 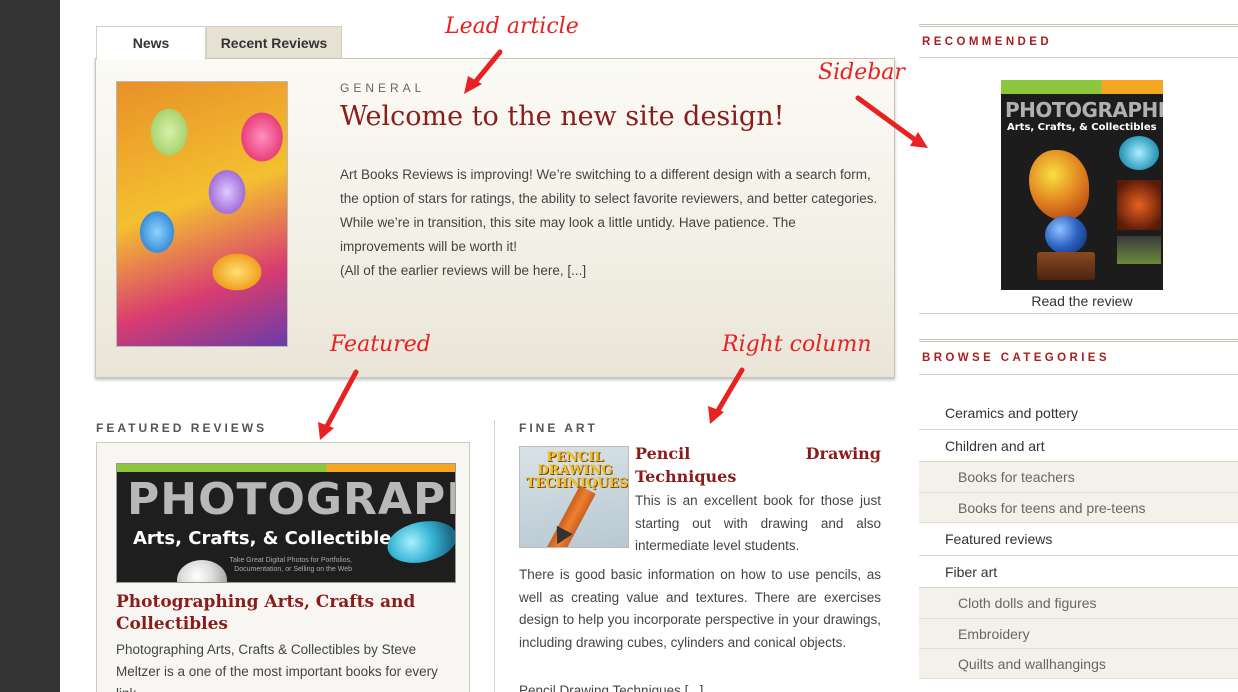 I want to click on fine-art-review-title-line2: Techniques, so click(x=685, y=477).